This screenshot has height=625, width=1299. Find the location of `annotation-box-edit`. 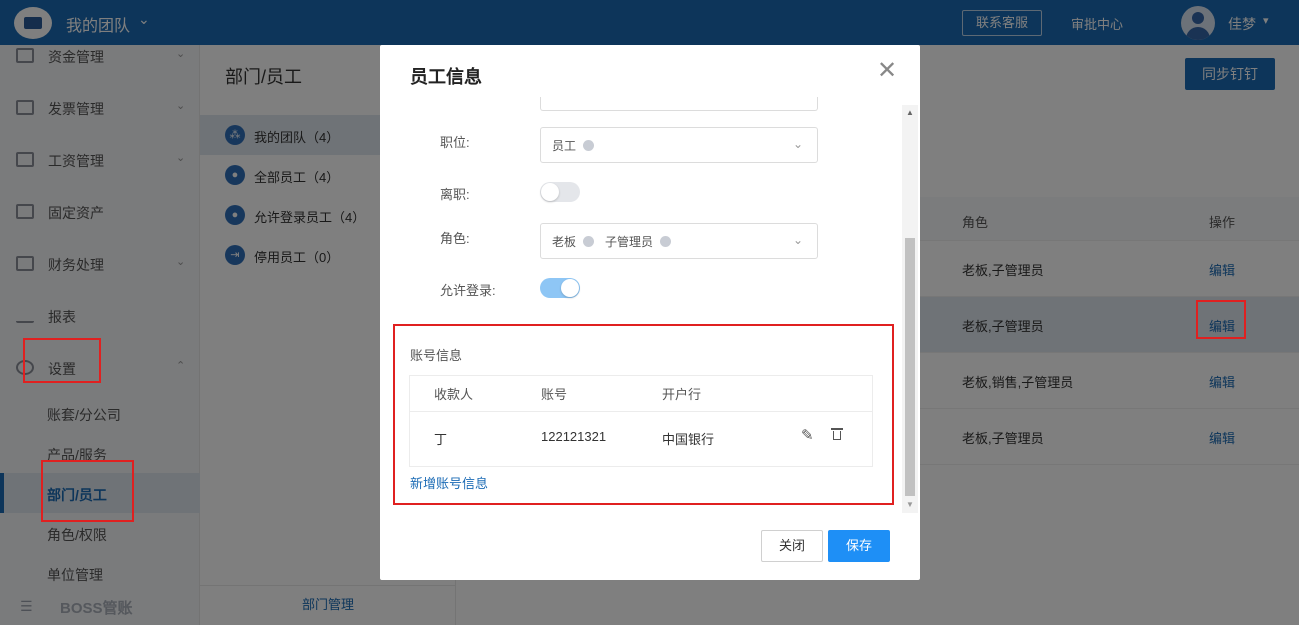

annotation-box-edit is located at coordinates (1221, 319).